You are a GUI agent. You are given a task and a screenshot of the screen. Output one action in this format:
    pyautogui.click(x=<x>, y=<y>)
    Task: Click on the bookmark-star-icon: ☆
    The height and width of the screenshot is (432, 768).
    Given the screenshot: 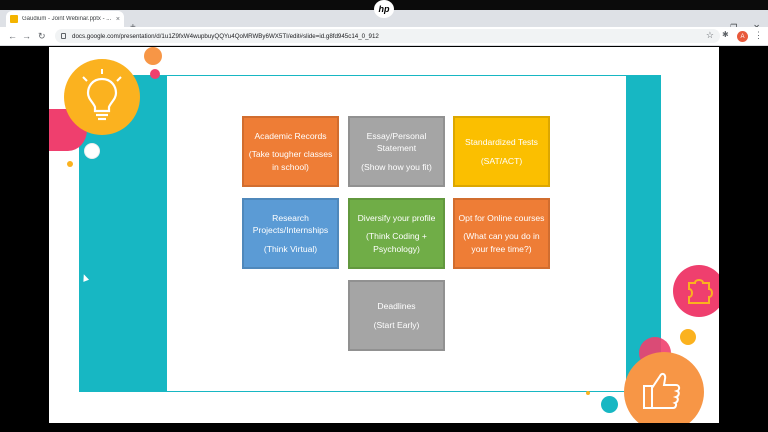 What is the action you would take?
    pyautogui.click(x=710, y=35)
    